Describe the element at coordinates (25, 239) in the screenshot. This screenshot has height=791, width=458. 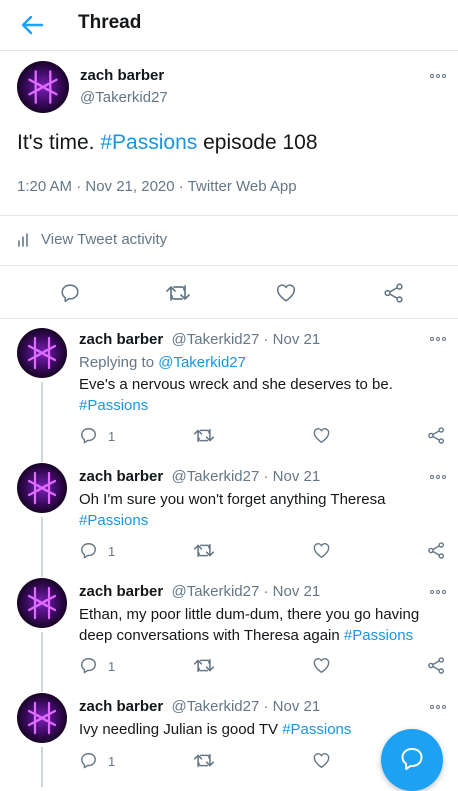
I see `bar-chart-icon` at that location.